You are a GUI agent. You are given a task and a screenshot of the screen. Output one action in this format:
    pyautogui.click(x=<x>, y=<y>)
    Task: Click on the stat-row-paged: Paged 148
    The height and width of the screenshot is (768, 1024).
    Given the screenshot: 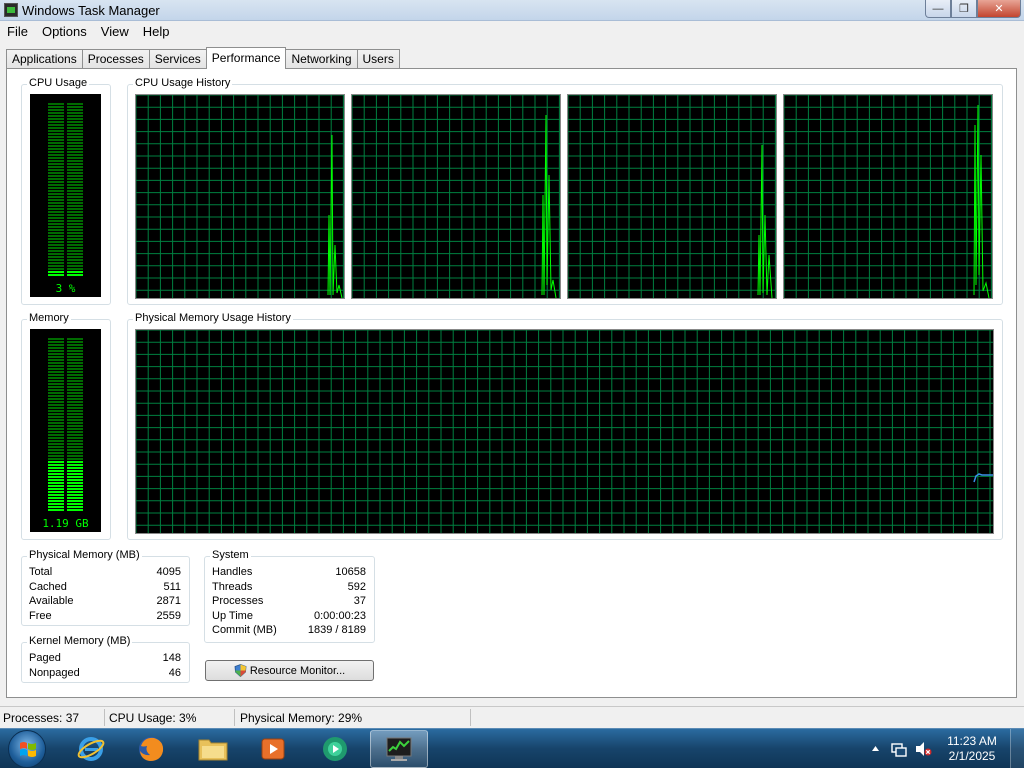 What is the action you would take?
    pyautogui.click(x=105, y=658)
    